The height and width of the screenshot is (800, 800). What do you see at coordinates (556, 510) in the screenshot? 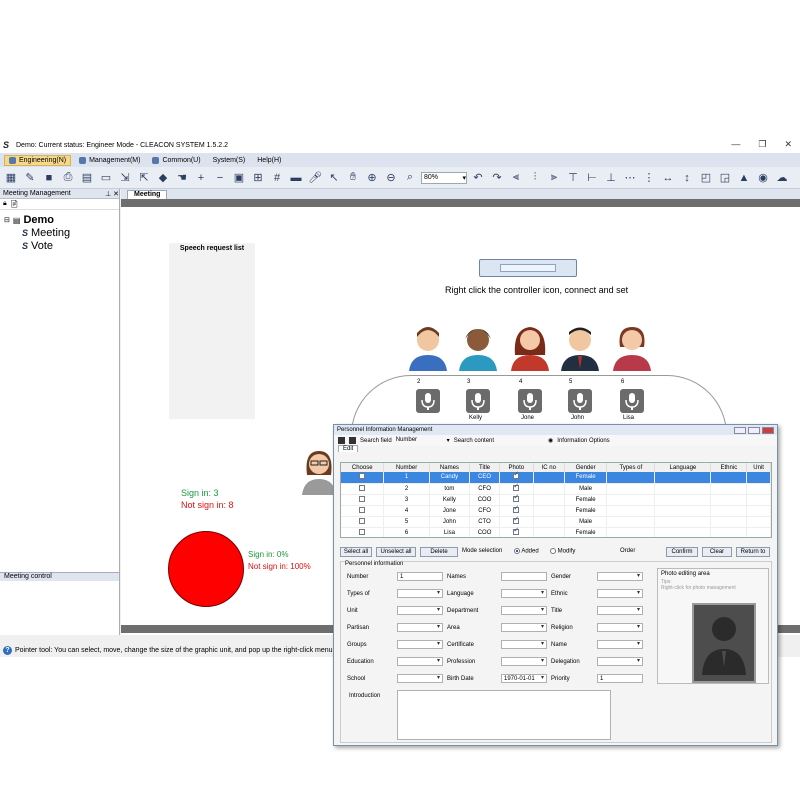
I see `table-row: 4JoneCFO Female` at bounding box center [556, 510].